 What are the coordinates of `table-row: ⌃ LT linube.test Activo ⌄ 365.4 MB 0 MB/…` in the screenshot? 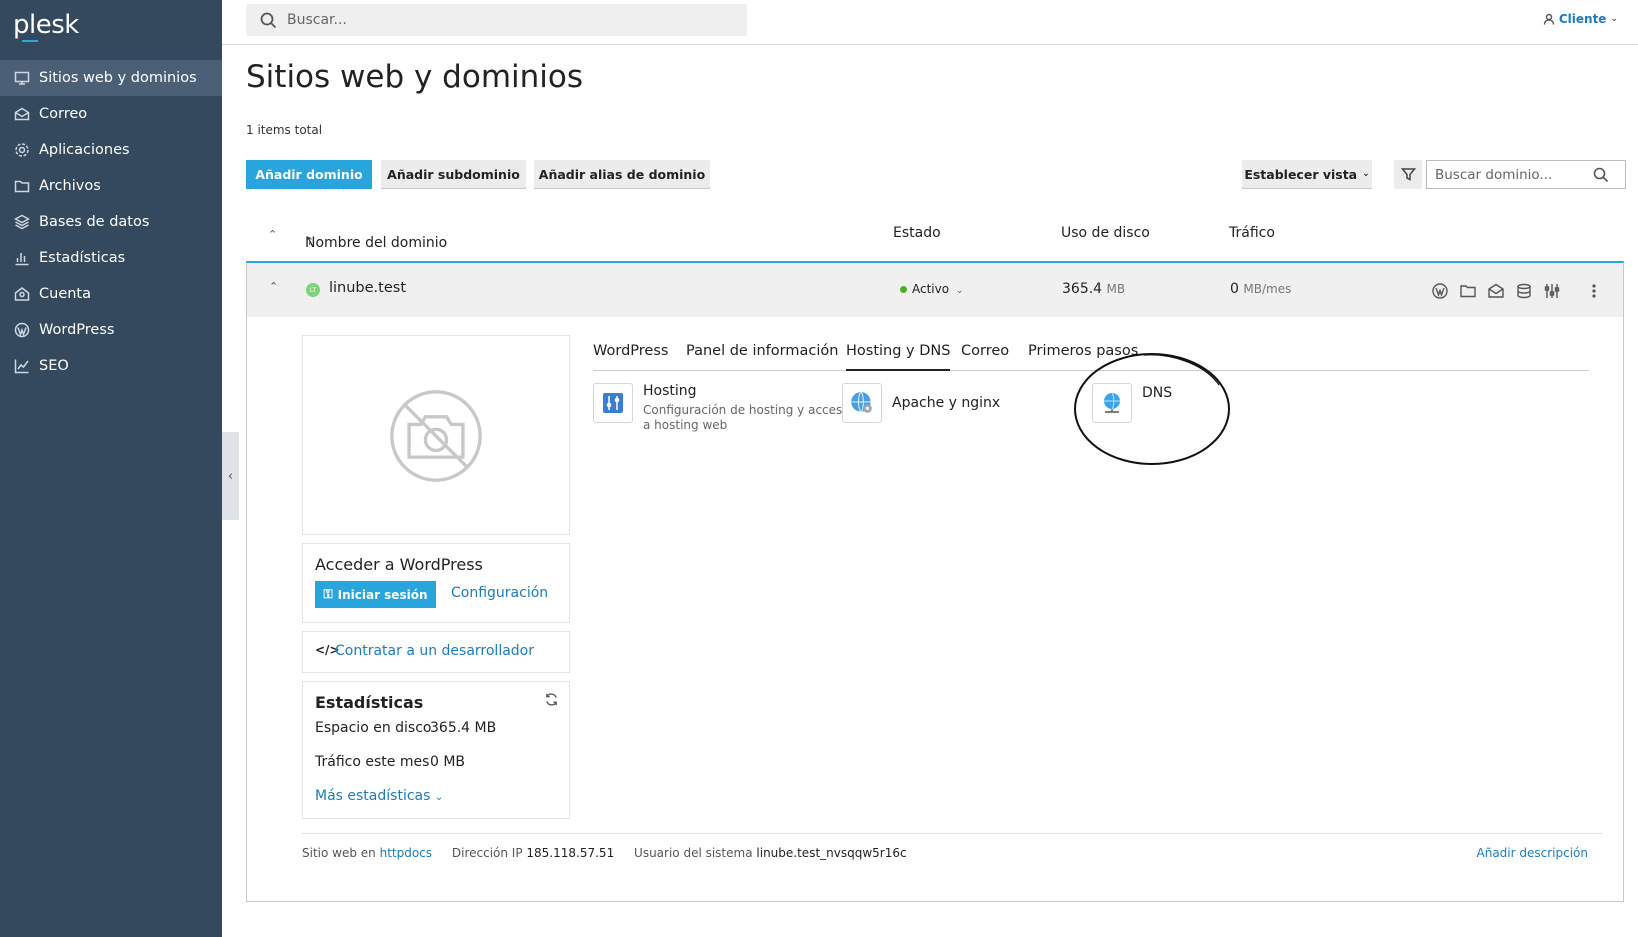 It's located at (935, 290).